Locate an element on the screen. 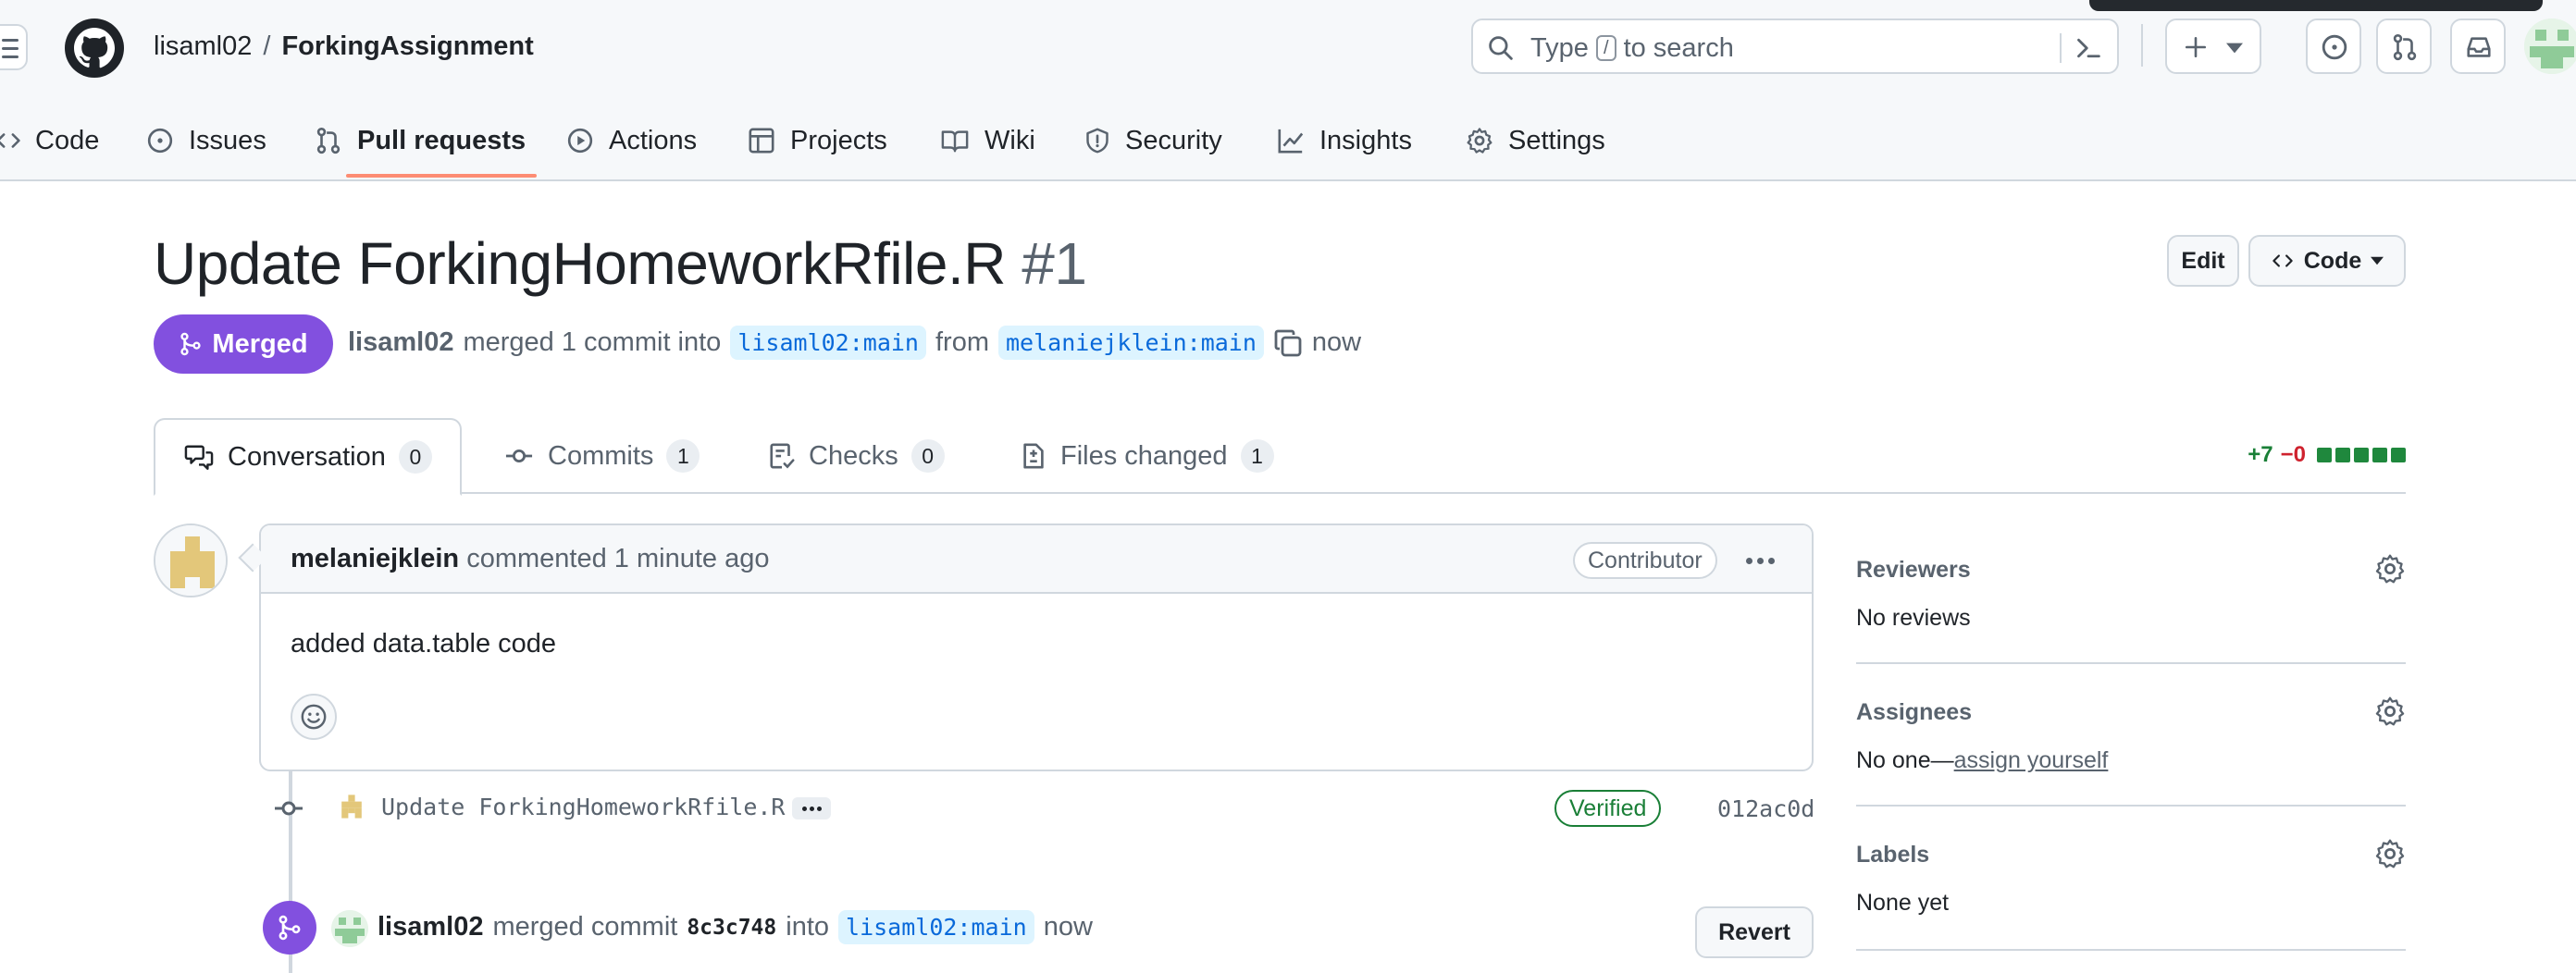  commit-sha: 012ac0d is located at coordinates (1766, 809).